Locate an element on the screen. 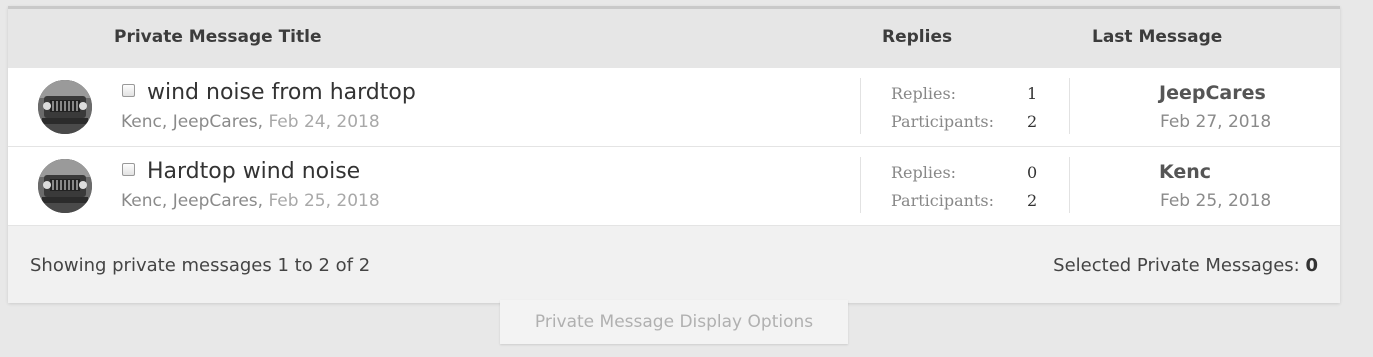  last-message-user: JeepCares is located at coordinates (1212, 93).